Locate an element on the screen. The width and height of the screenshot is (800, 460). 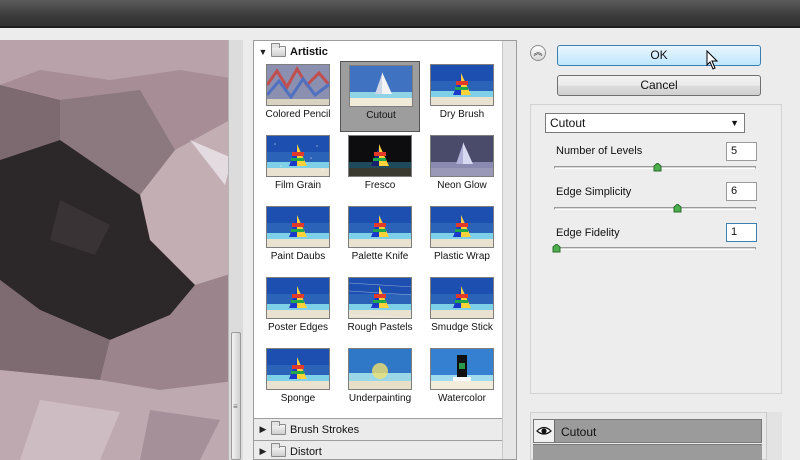
levels-input: 5 is located at coordinates (741, 151).